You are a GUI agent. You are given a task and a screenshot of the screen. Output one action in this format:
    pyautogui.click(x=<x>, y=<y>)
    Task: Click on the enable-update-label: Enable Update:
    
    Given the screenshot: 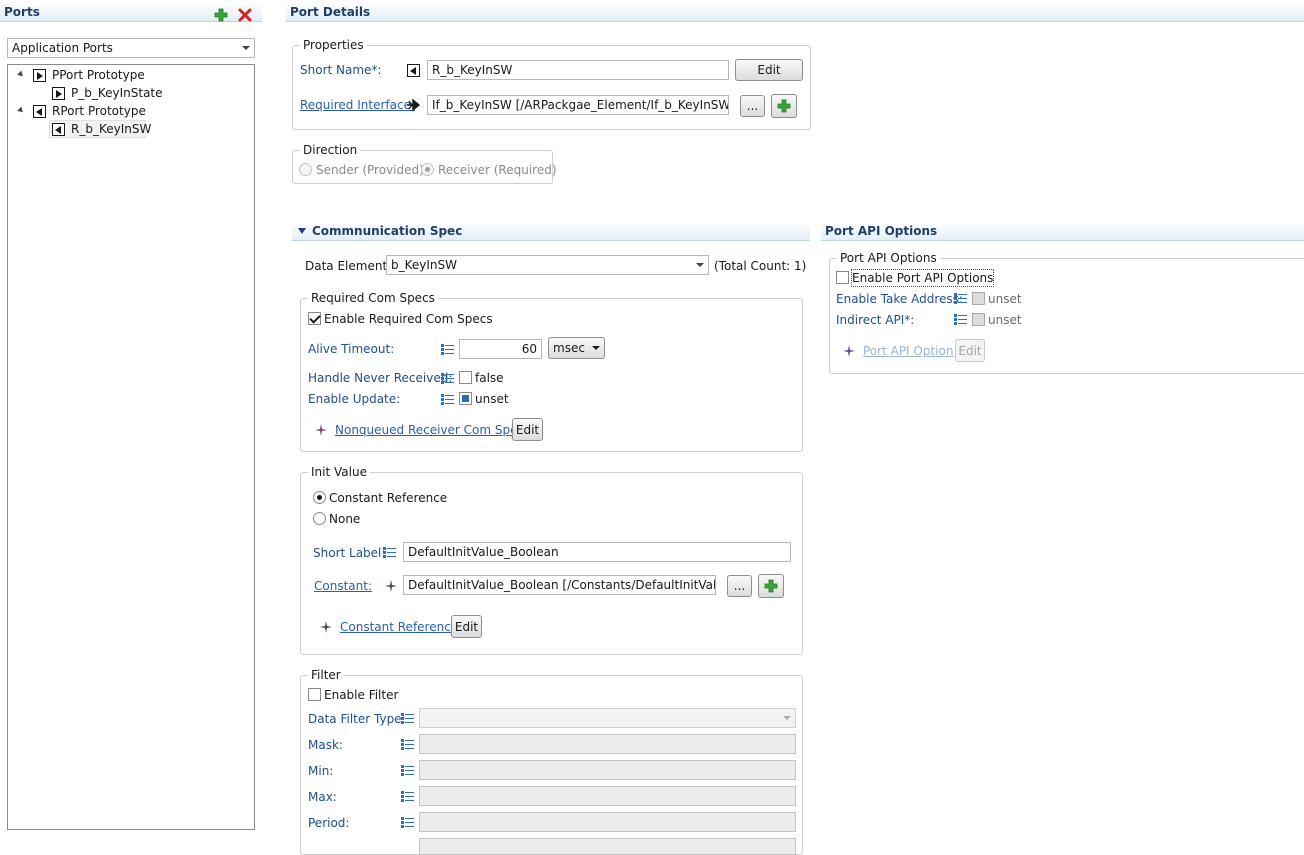 What is the action you would take?
    pyautogui.click(x=354, y=399)
    